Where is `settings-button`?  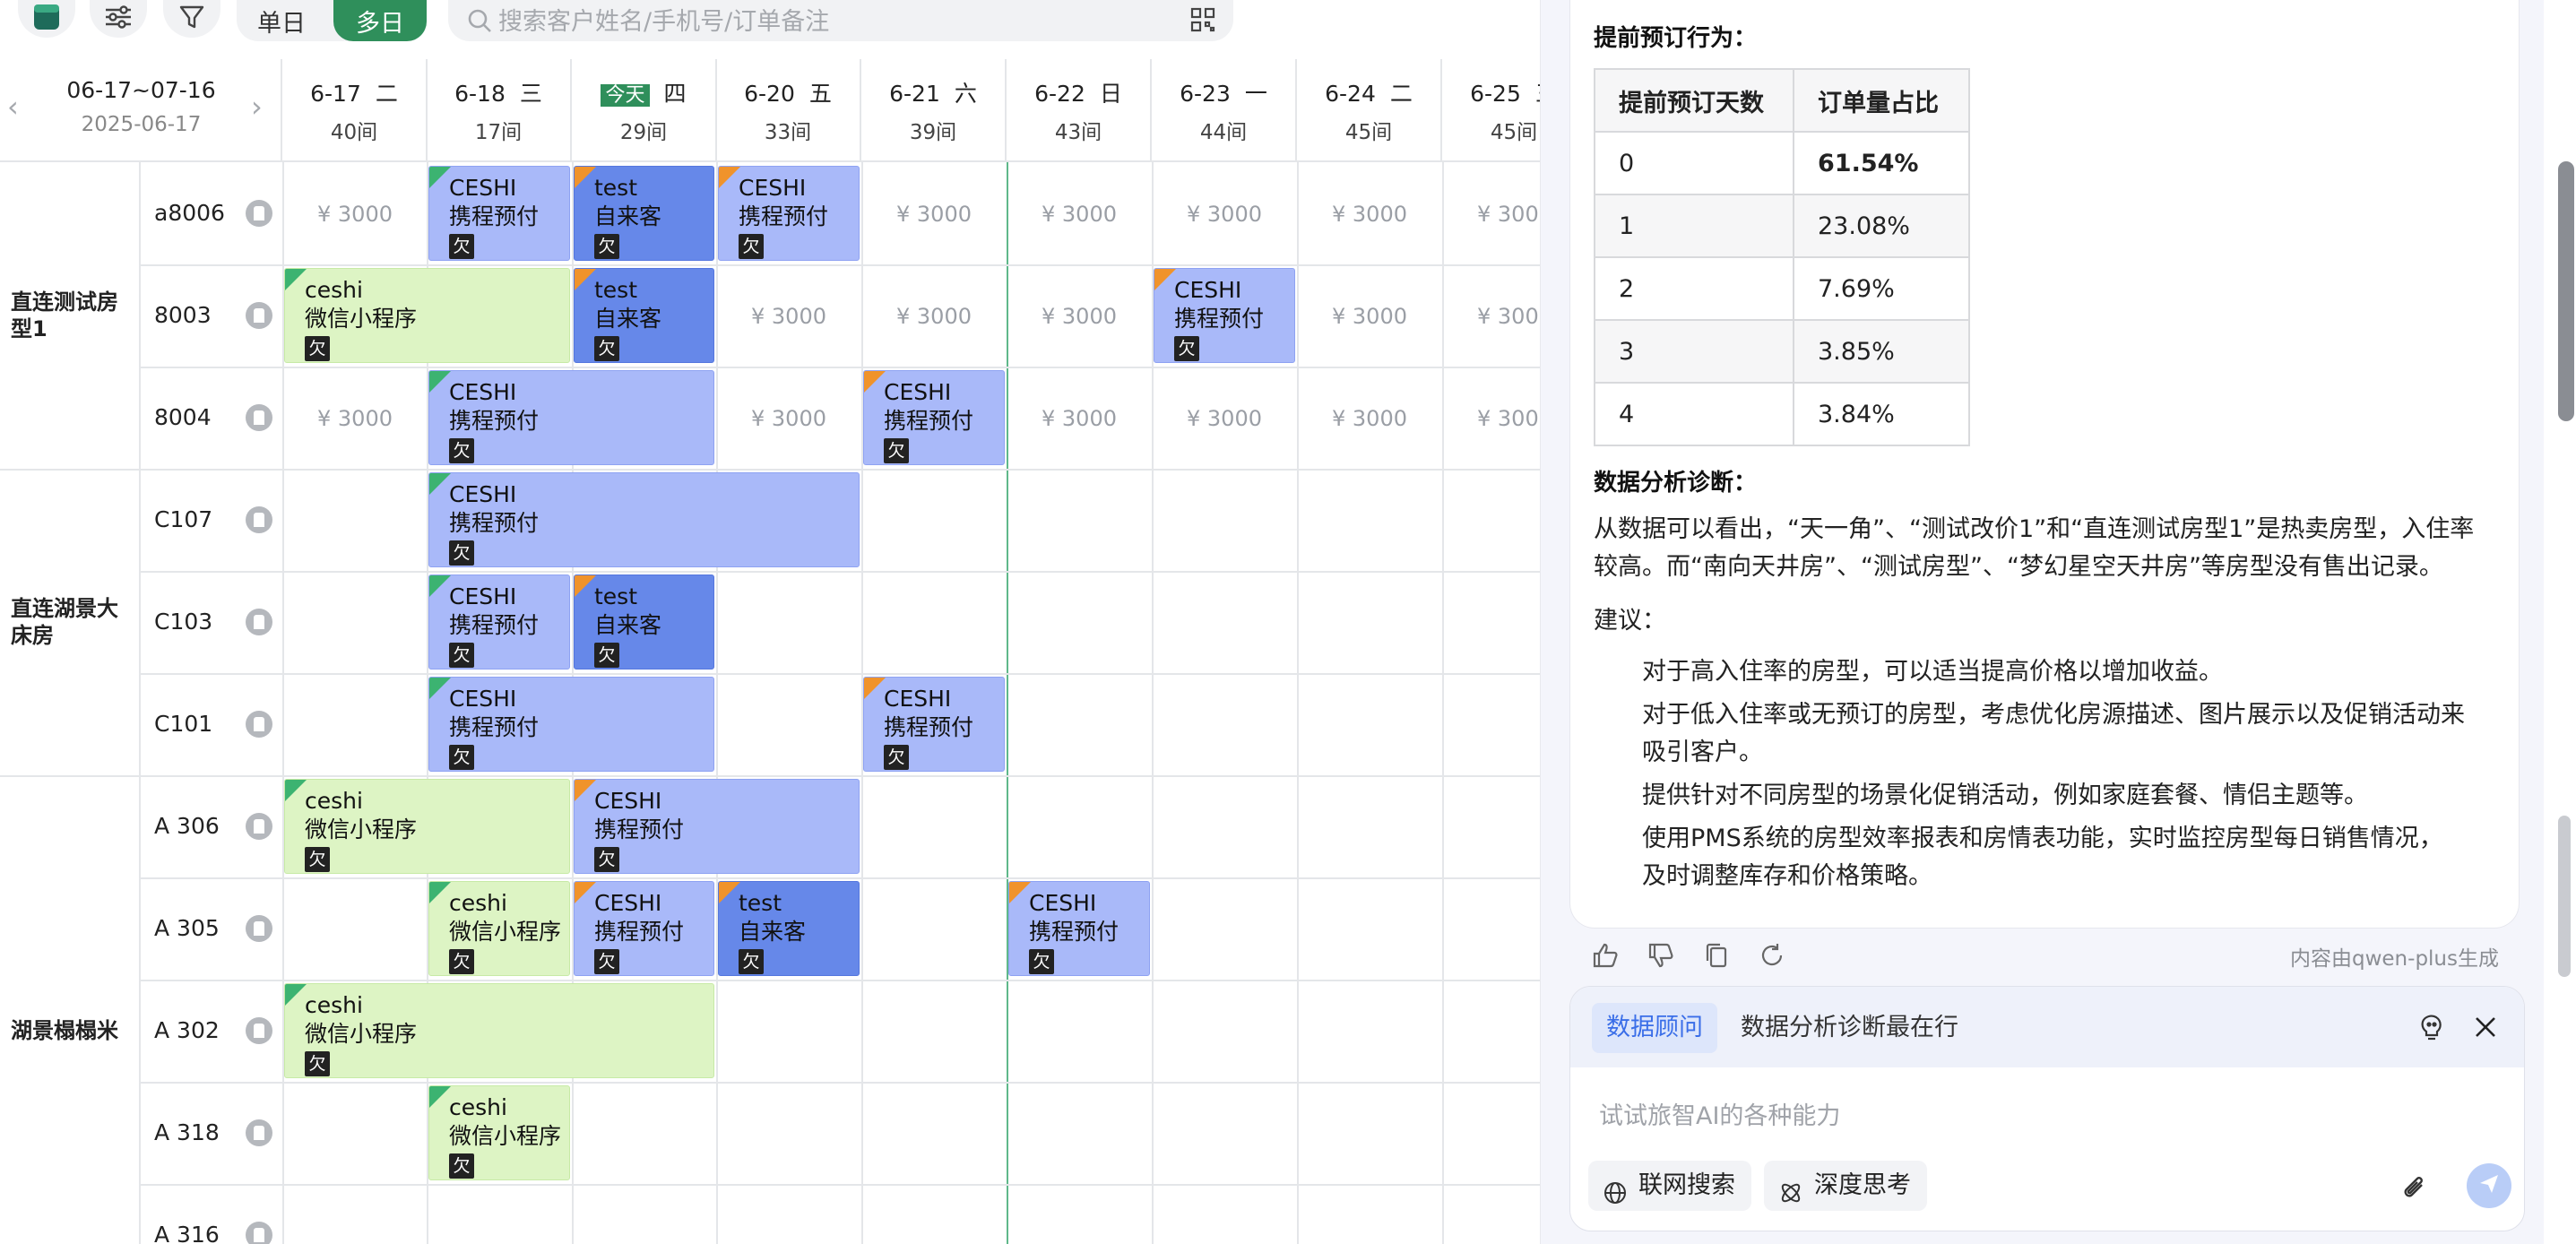 settings-button is located at coordinates (118, 19).